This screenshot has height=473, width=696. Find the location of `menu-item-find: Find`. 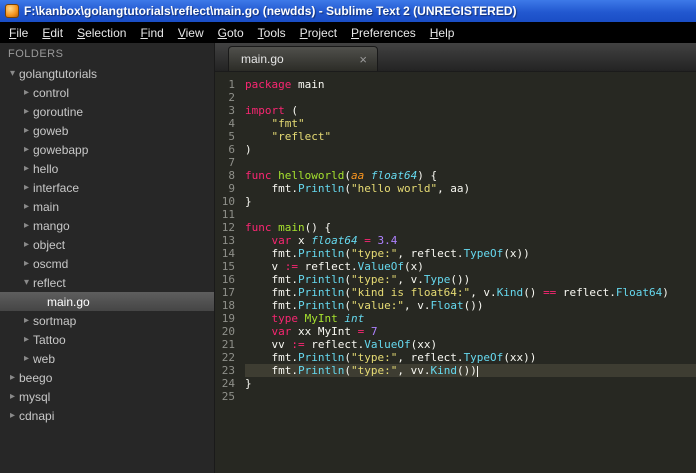

menu-item-find: Find is located at coordinates (151, 33).